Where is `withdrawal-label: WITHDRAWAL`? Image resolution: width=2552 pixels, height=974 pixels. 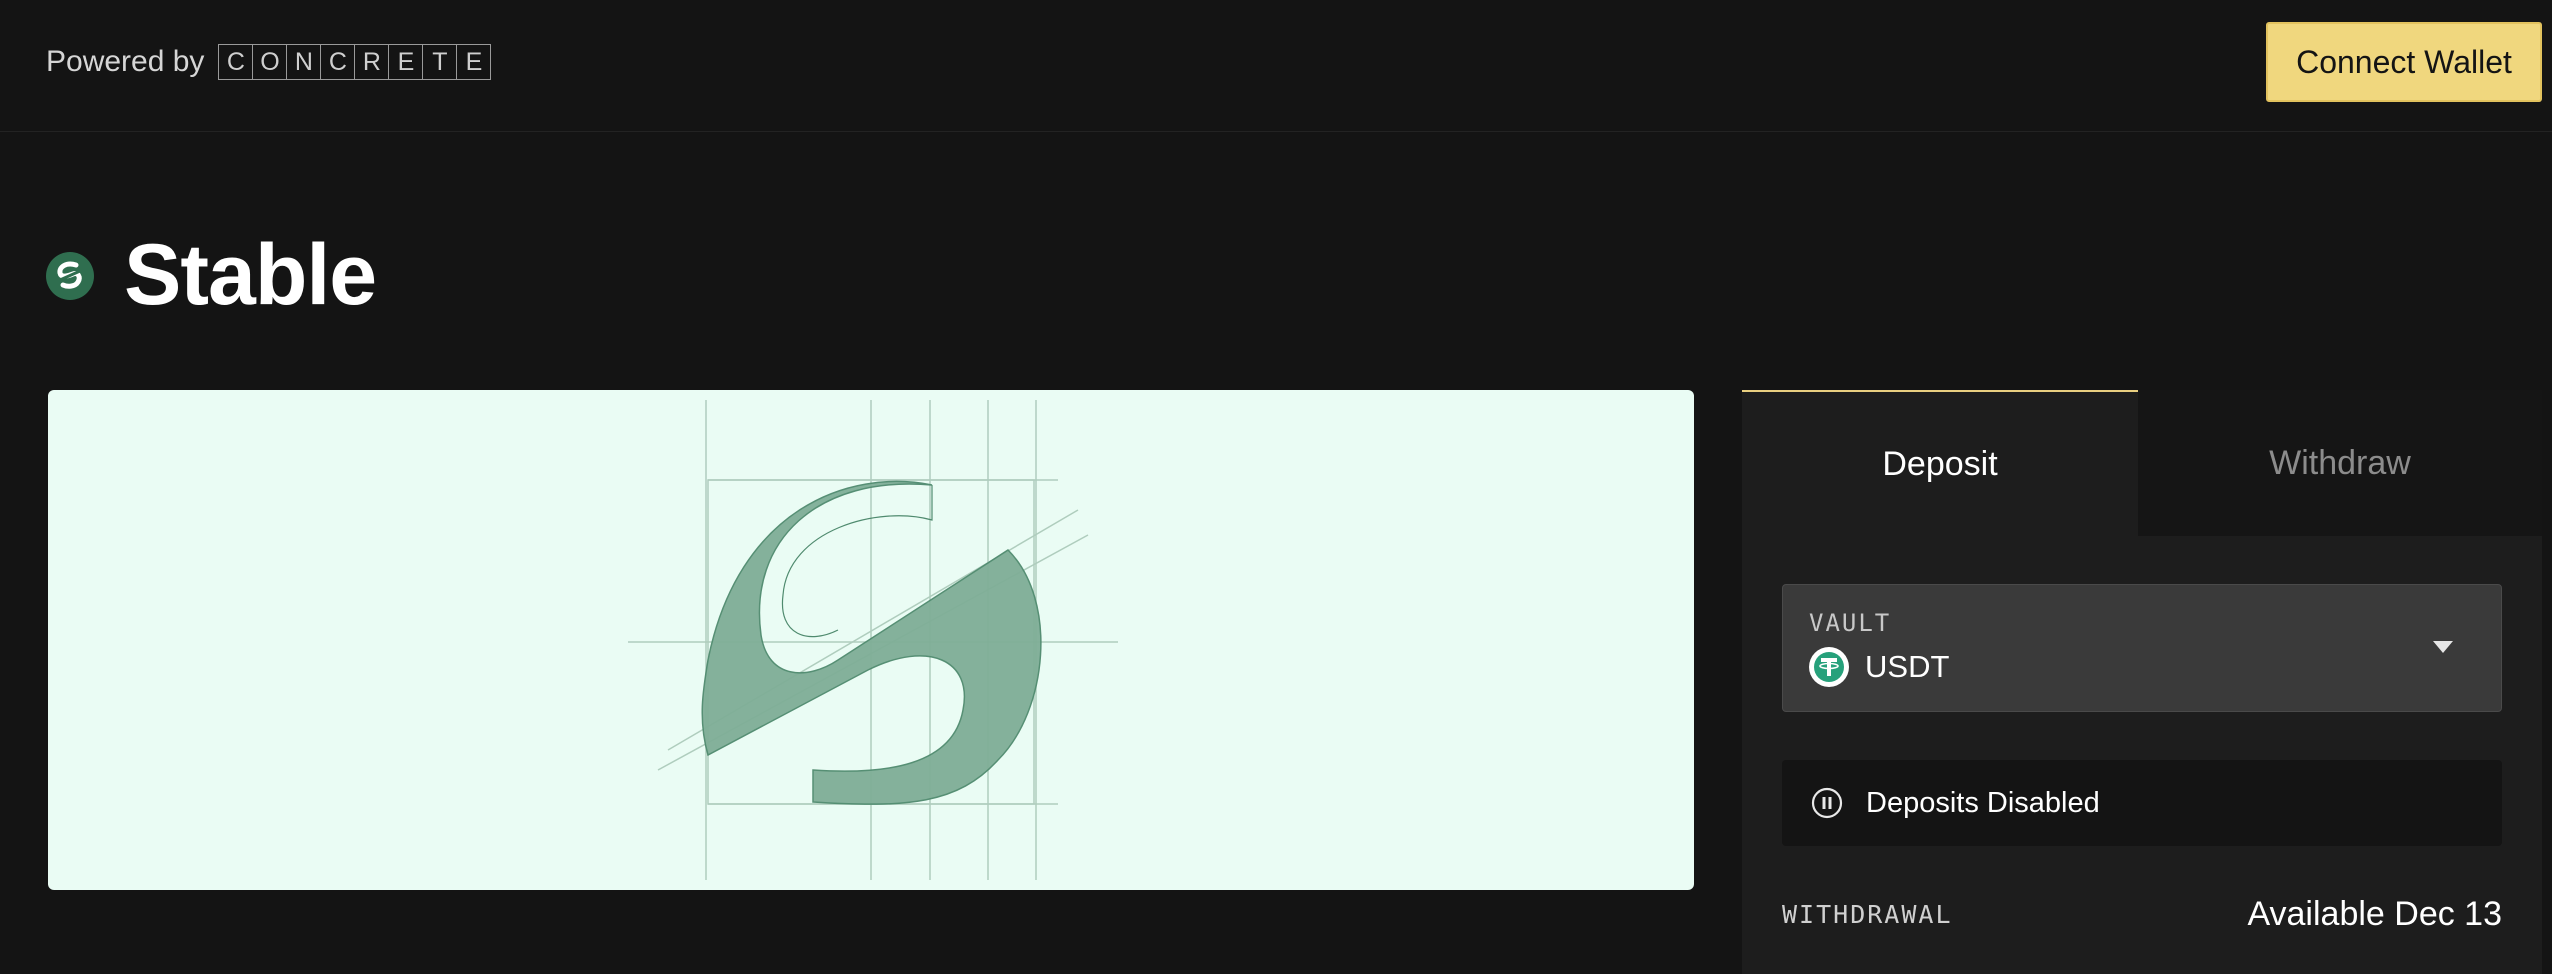 withdrawal-label: WITHDRAWAL is located at coordinates (1867, 914).